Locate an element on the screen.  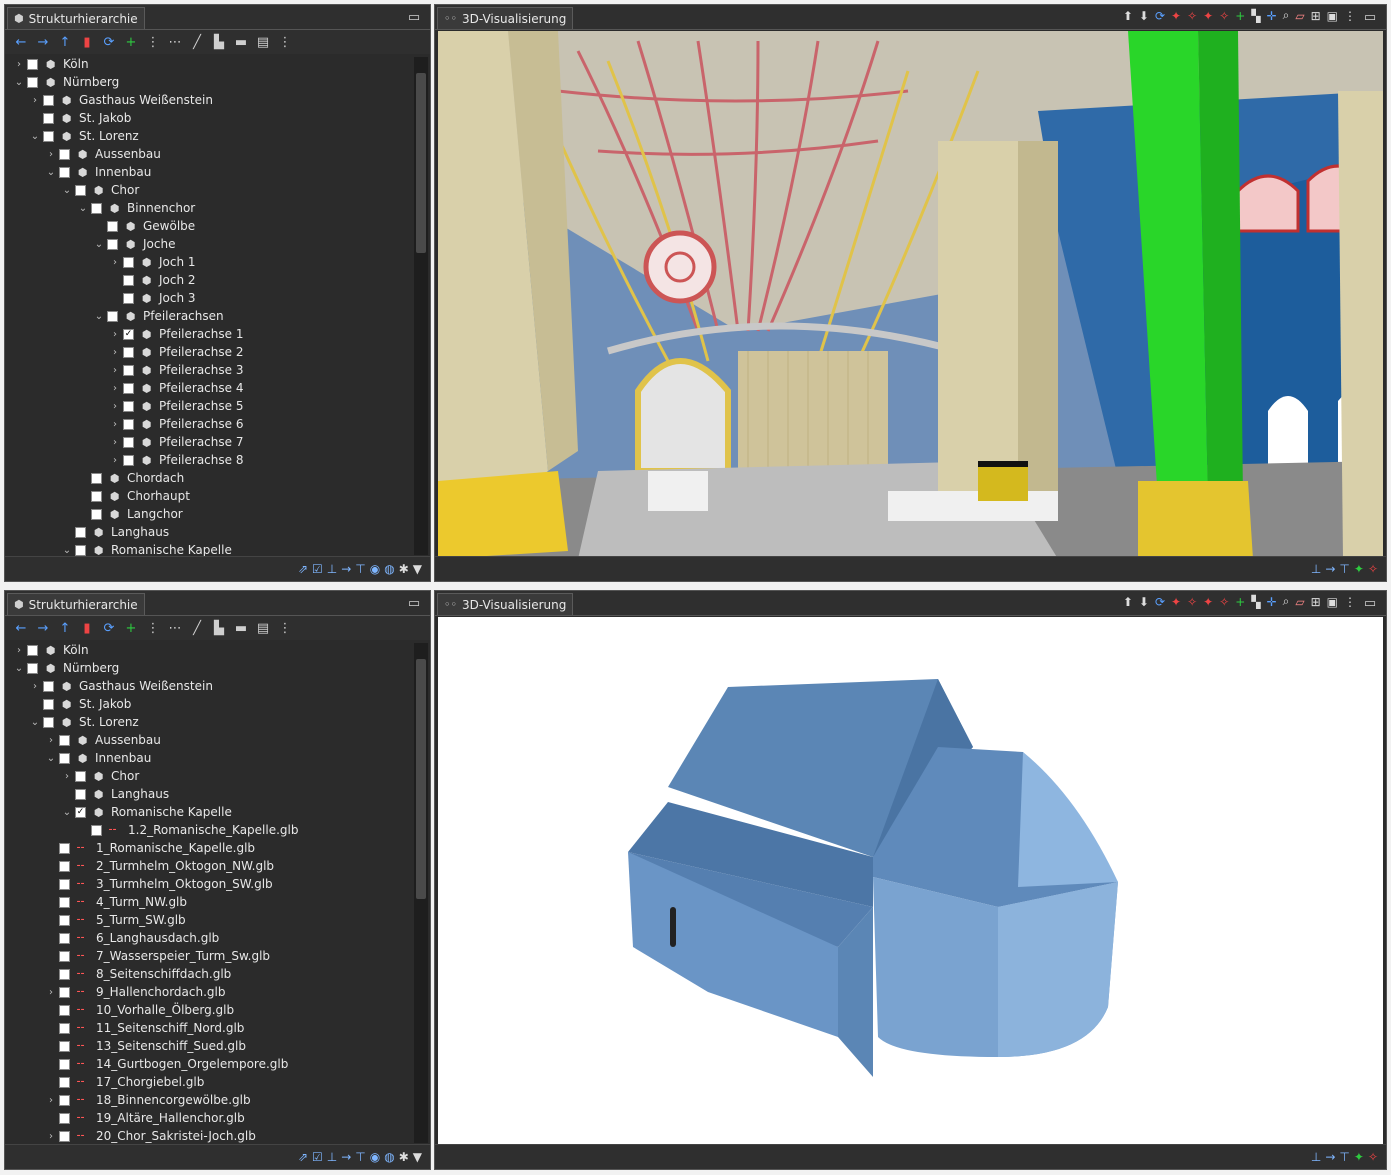
tree-item: › ⁃⁃ 20_Chor_Sakristei-Joch.glb is located at coordinates (208, 1136).